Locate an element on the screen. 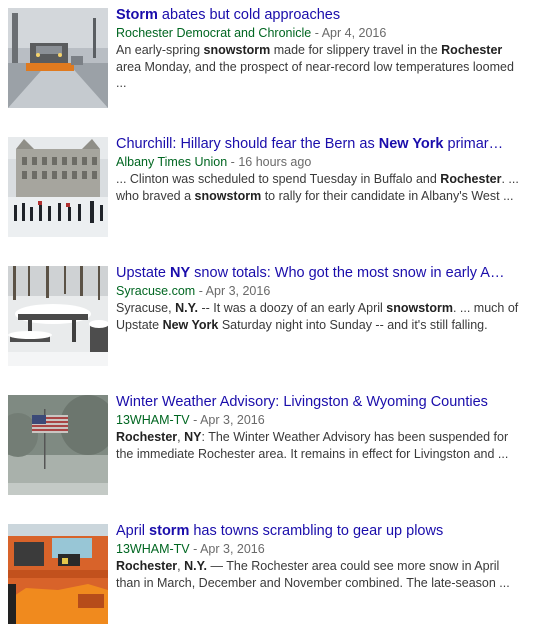 Image resolution: width=538 pixels, height=635 pixels. news-date: 16 hours ago is located at coordinates (275, 162).